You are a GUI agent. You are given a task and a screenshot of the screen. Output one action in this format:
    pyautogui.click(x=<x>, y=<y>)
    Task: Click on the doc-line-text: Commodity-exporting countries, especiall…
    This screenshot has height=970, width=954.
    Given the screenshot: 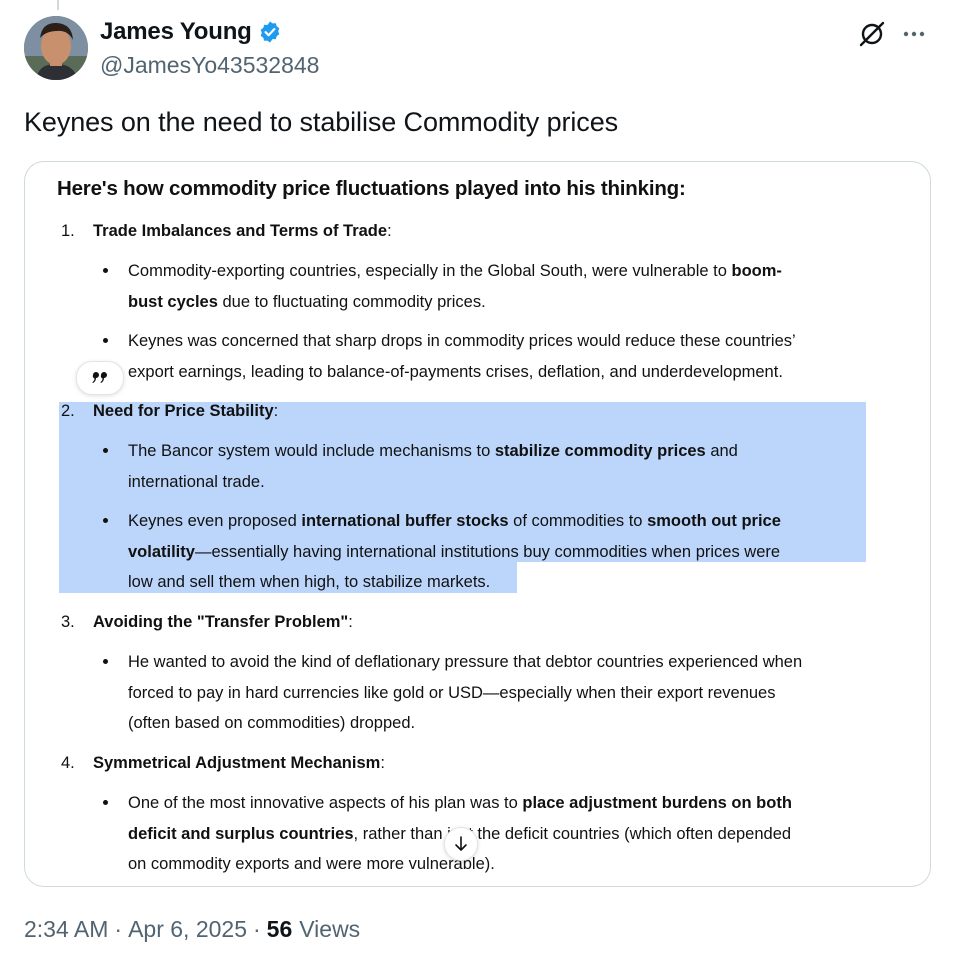 What is the action you would take?
    pyautogui.click(x=430, y=271)
    